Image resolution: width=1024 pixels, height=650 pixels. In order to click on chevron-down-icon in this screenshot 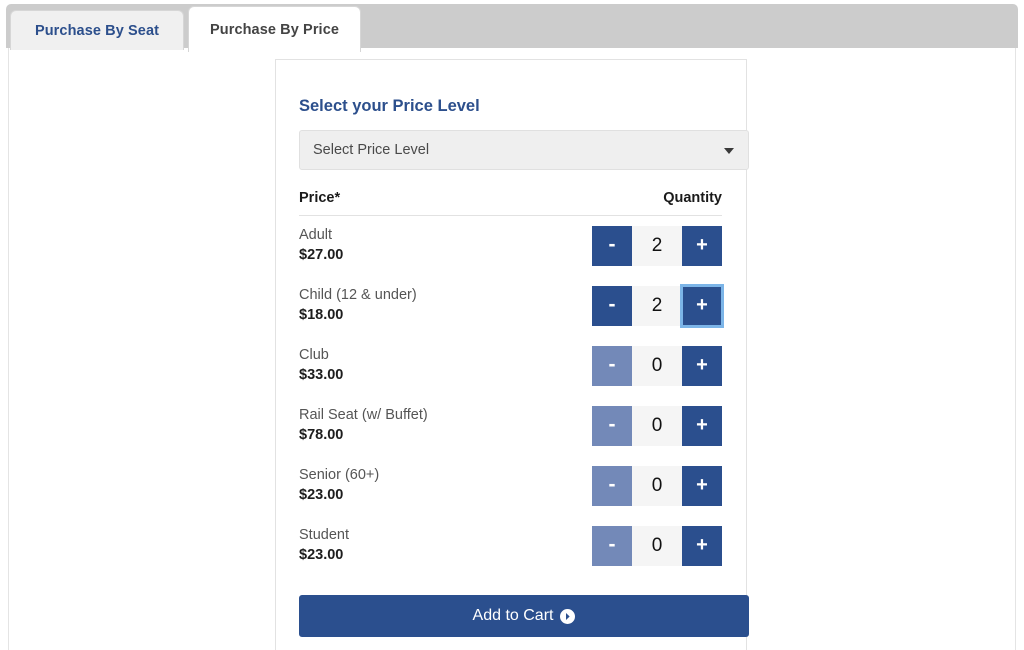, I will do `click(729, 151)`.